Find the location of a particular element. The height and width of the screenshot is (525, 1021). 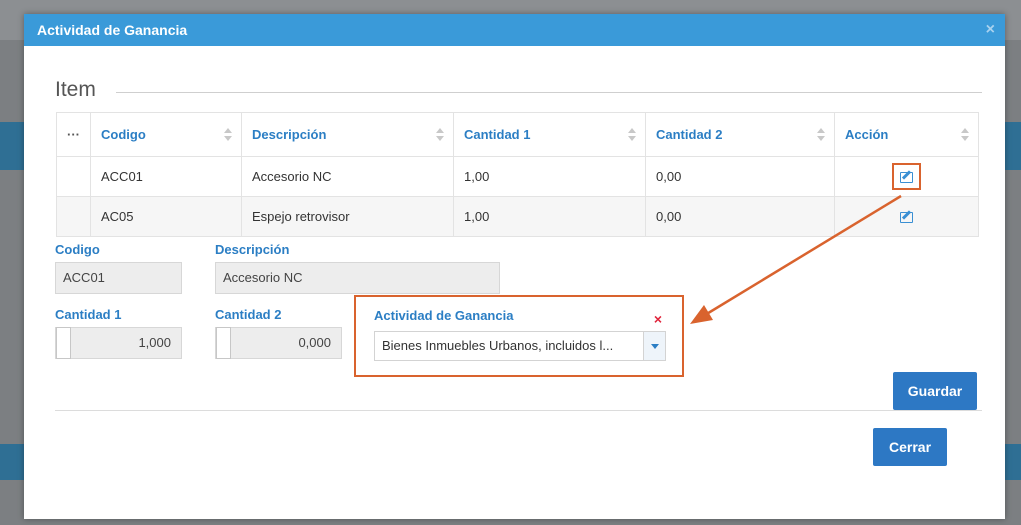

section-legend: Item is located at coordinates (75, 89).